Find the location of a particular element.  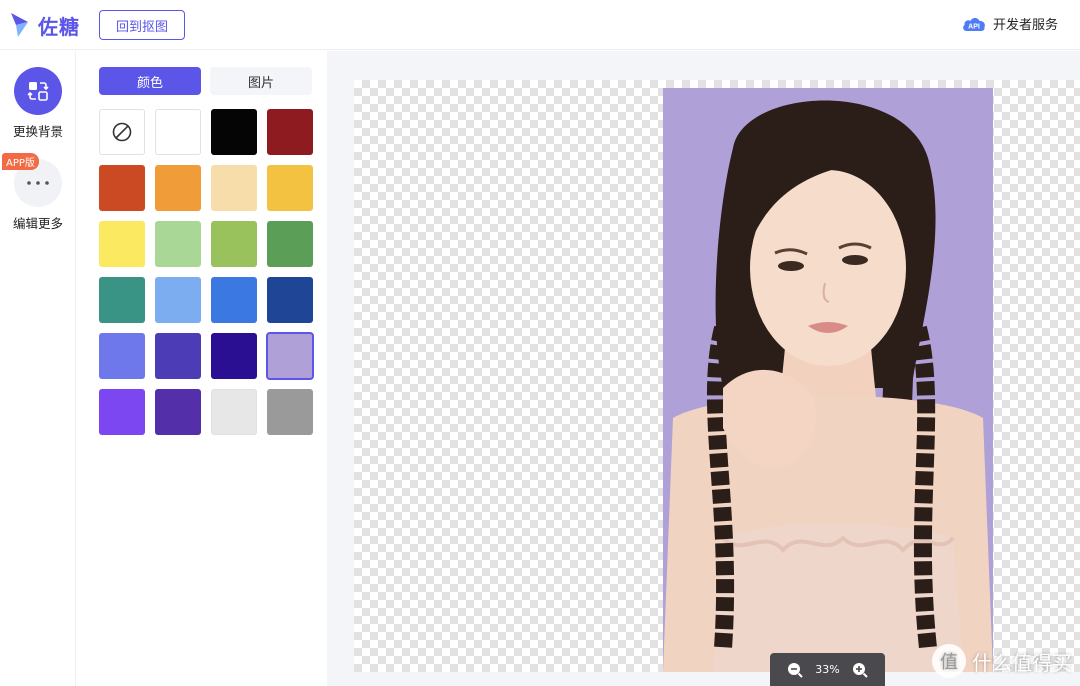

swatch-yellow is located at coordinates (122, 244).